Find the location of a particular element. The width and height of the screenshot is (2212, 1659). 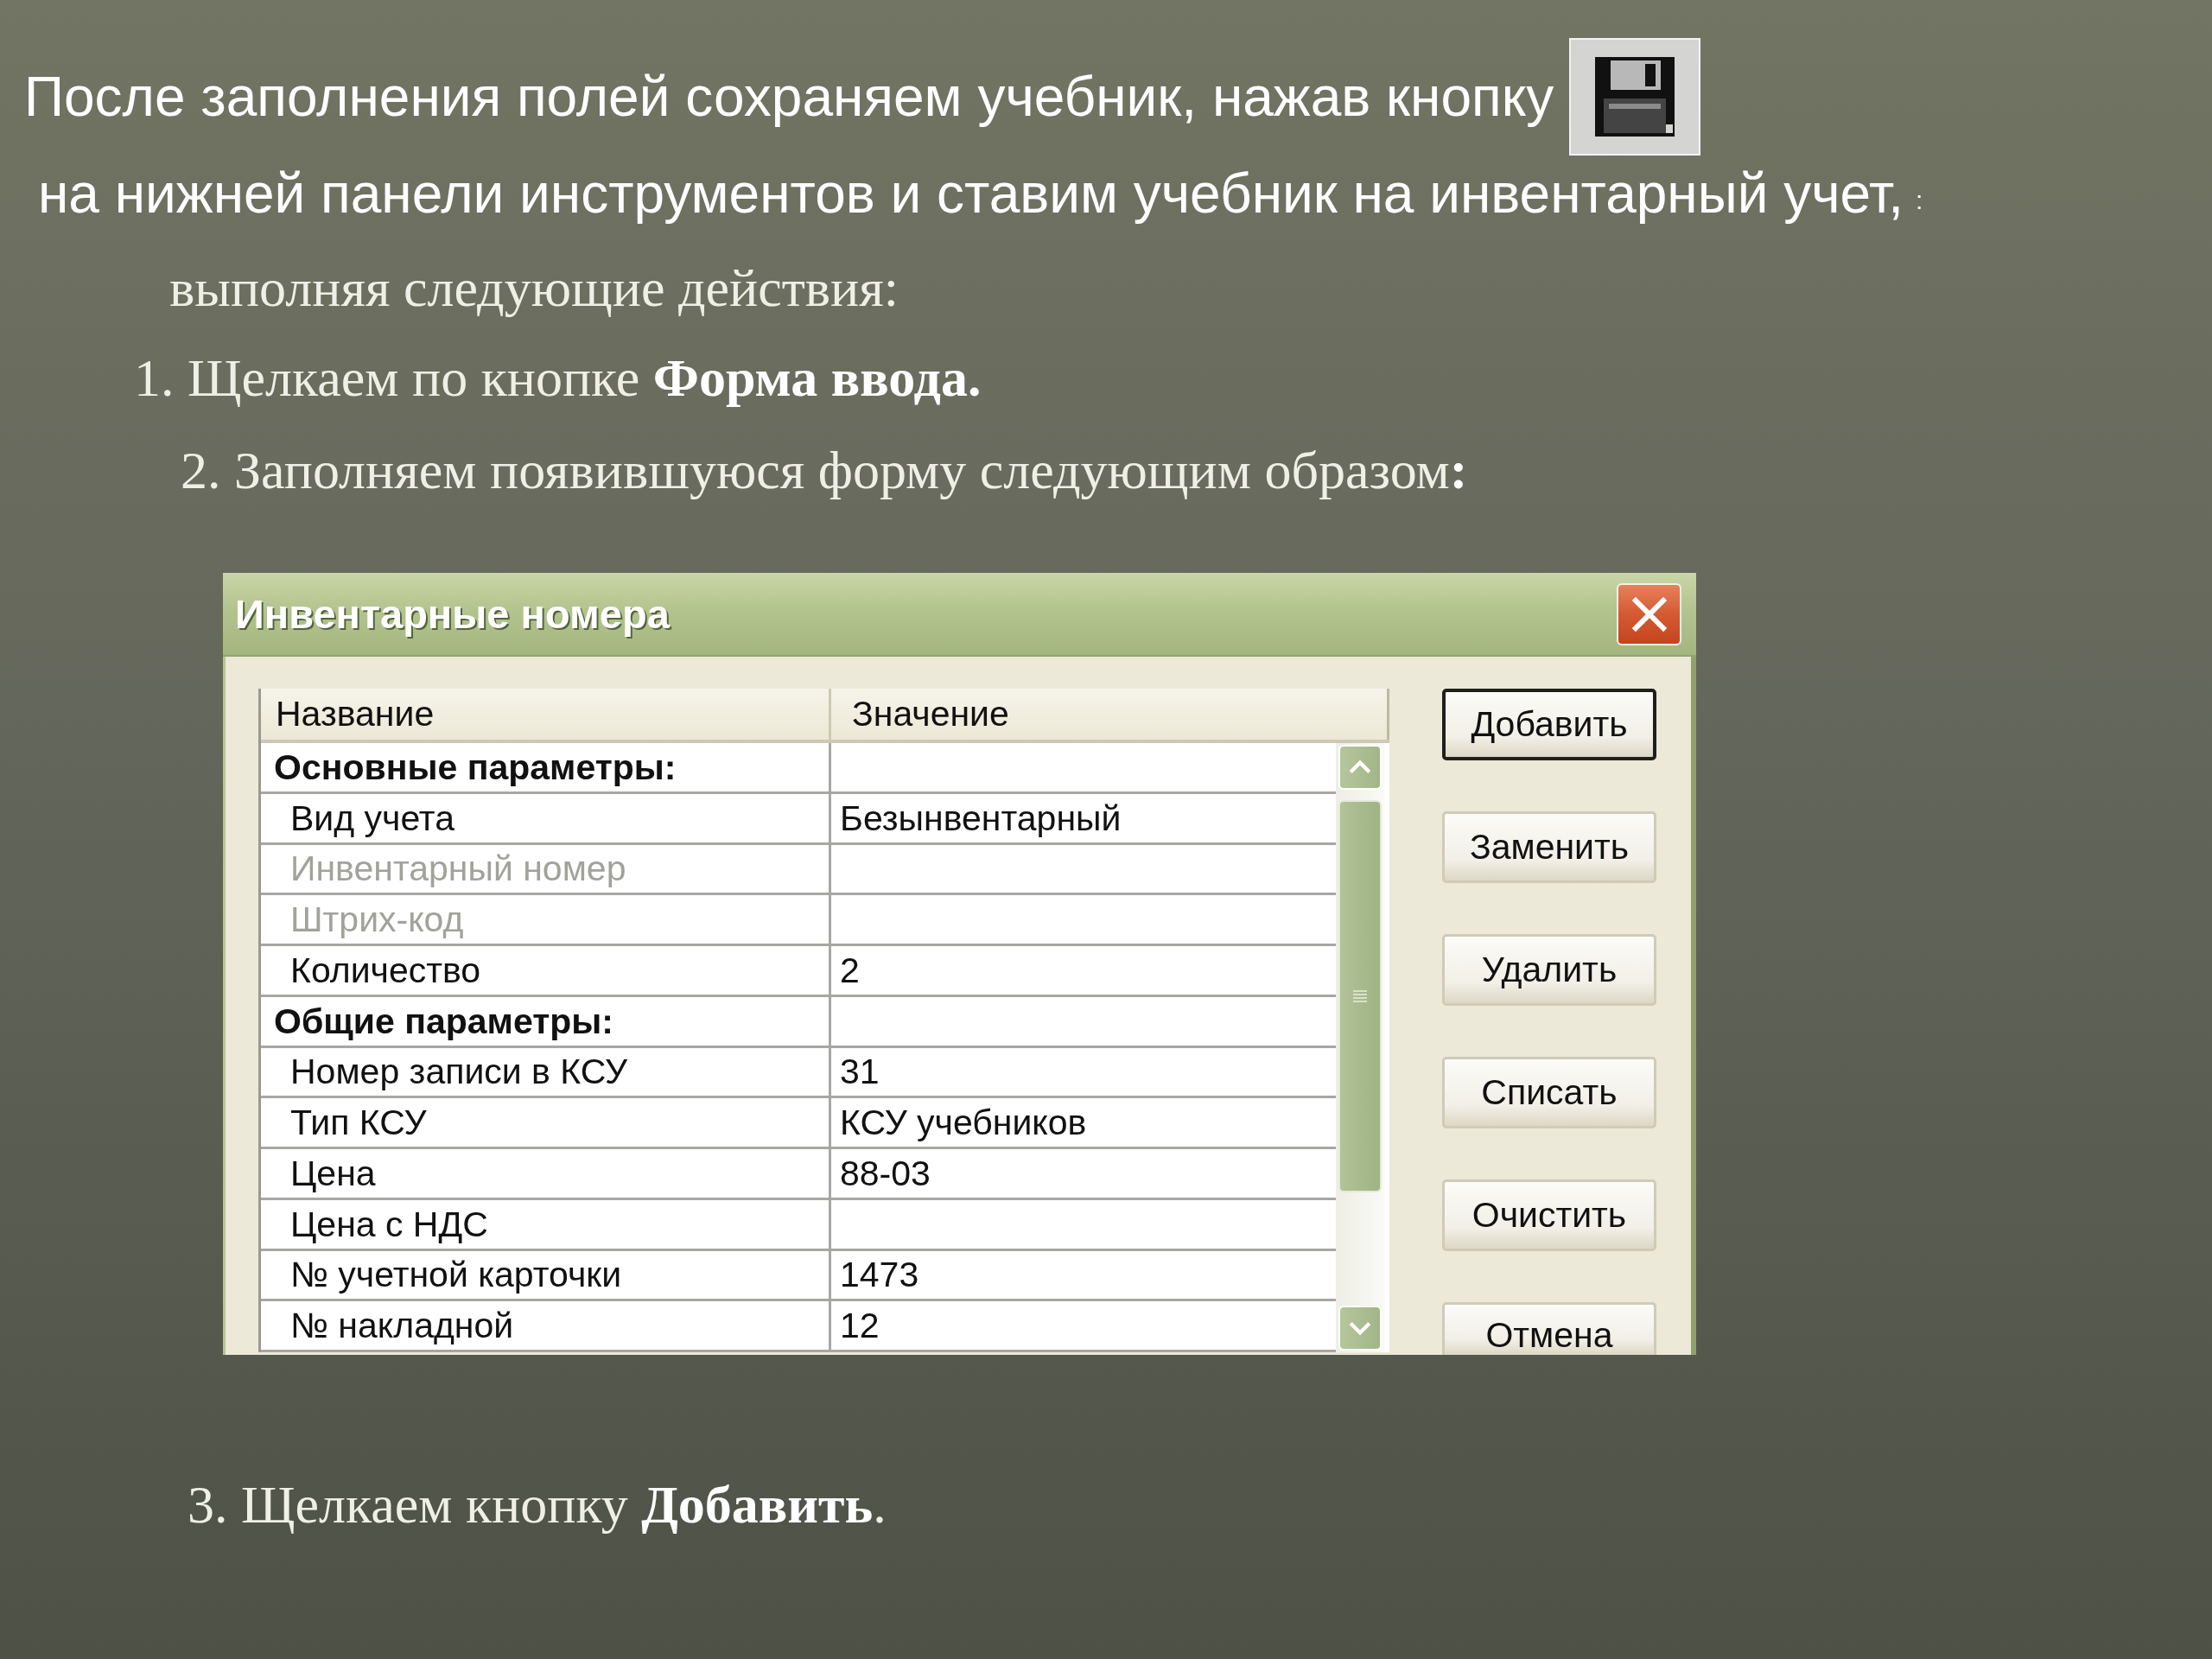

dialog-button: Отмена is located at coordinates (1549, 1328).